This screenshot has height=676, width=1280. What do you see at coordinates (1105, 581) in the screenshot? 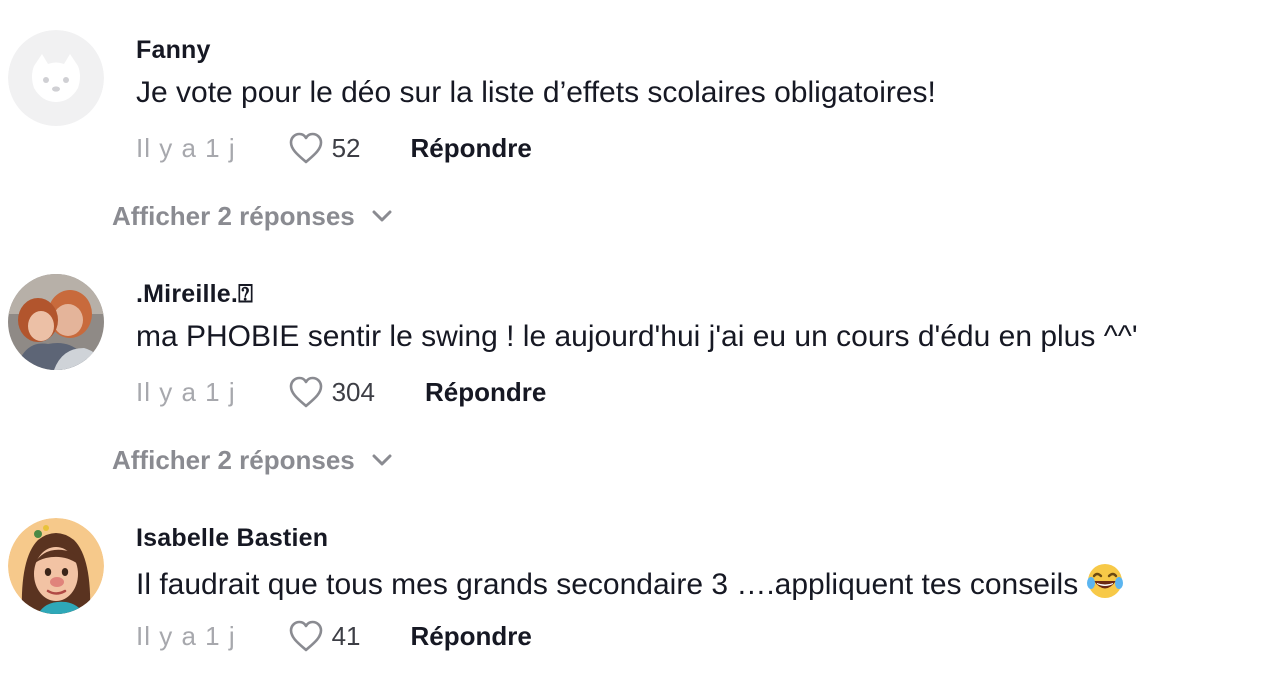
I see `laughing-emoji-icon` at bounding box center [1105, 581].